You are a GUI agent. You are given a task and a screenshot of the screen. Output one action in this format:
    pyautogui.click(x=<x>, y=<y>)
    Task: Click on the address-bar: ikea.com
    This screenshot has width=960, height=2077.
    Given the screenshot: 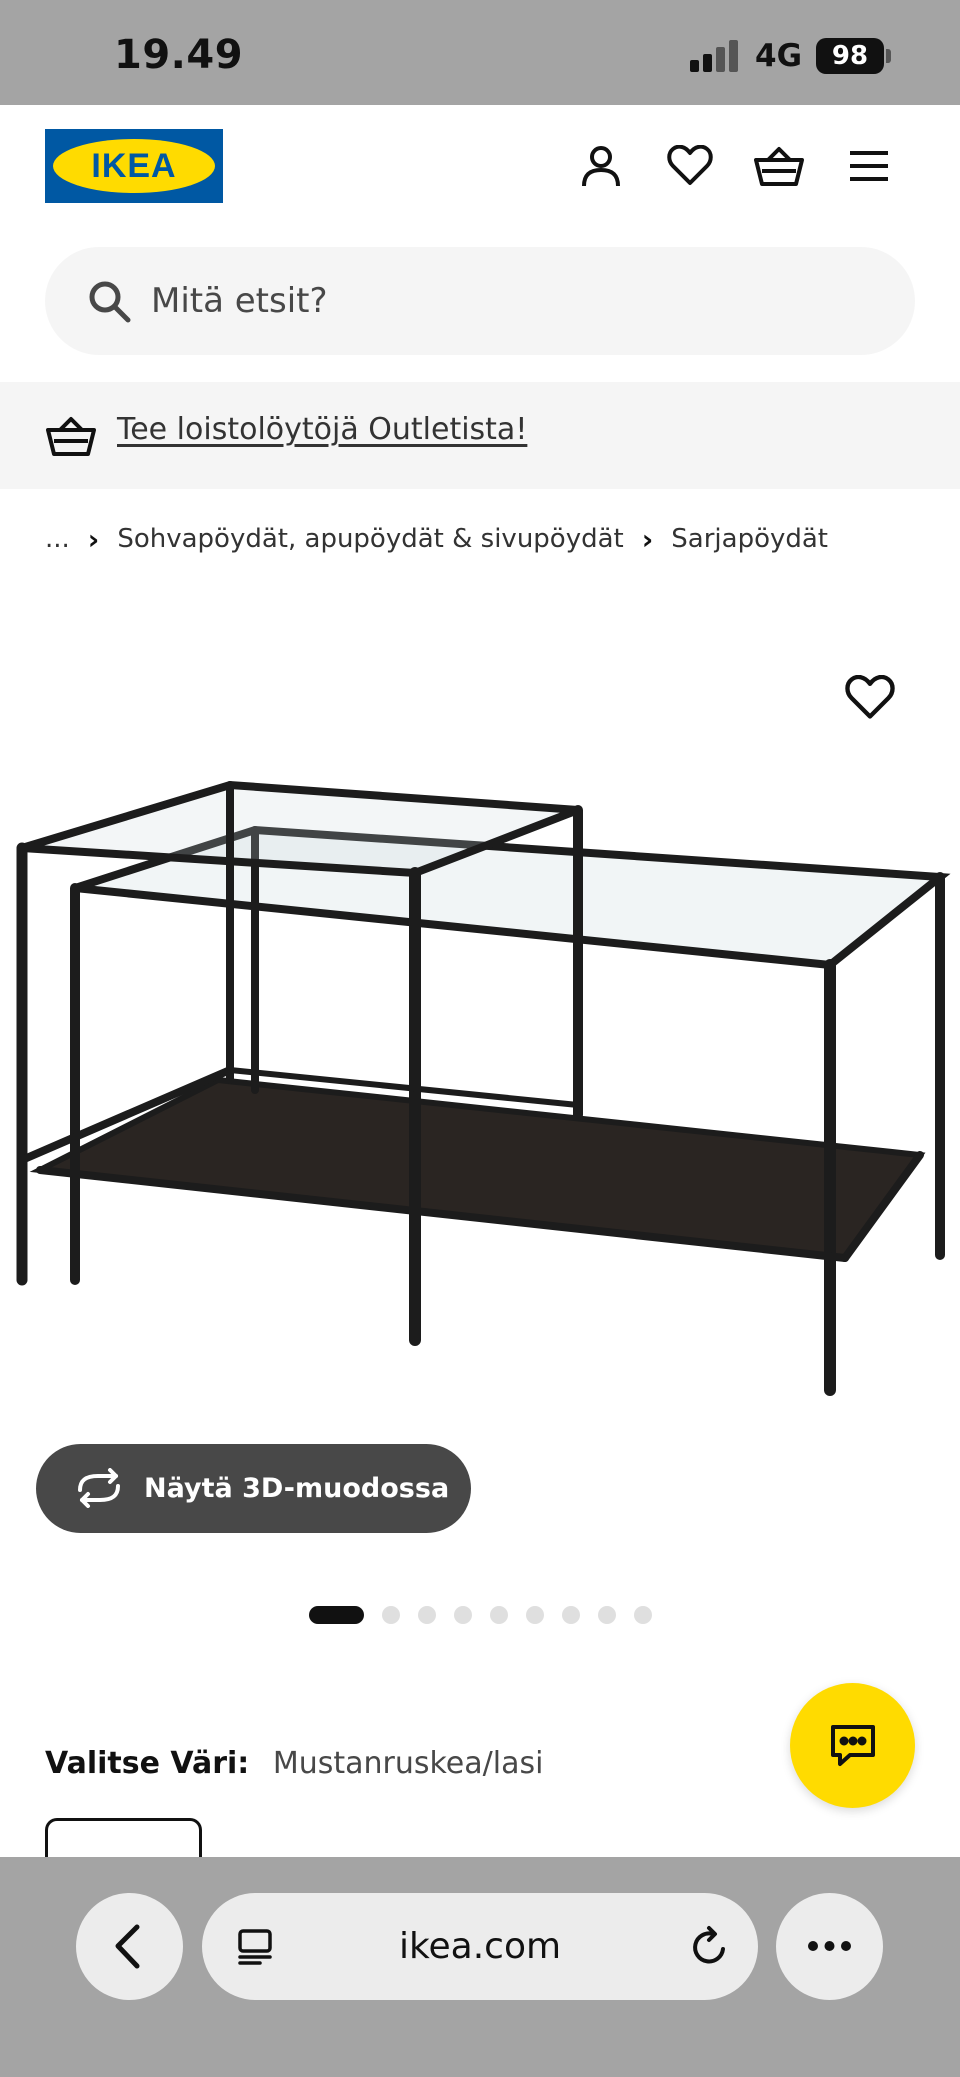 What is the action you would take?
    pyautogui.click(x=480, y=1946)
    